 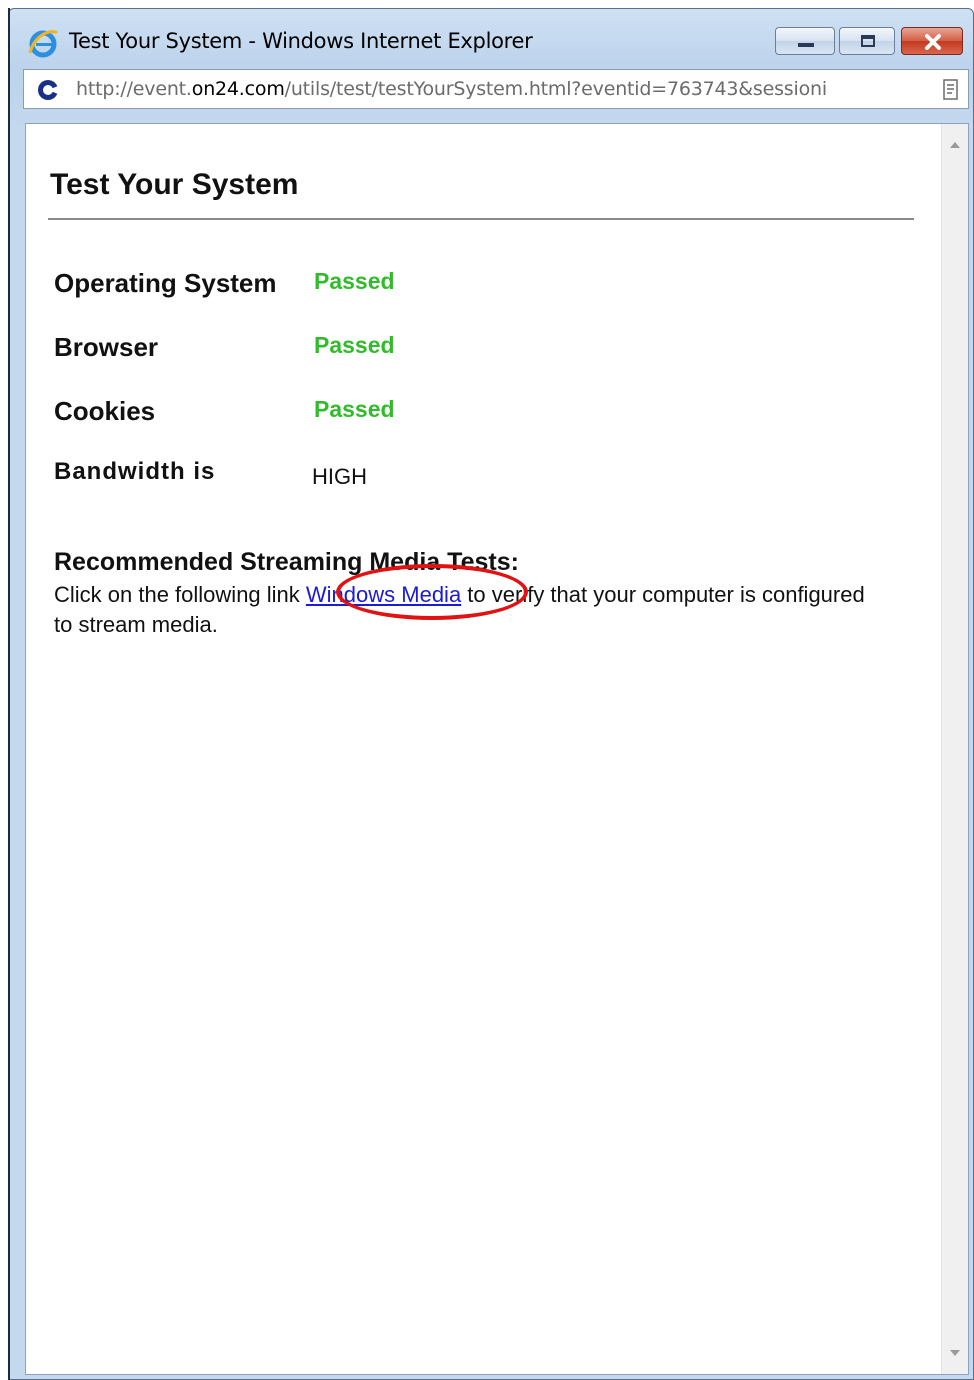 I want to click on scroll-up-arrow-icon, so click(x=955, y=145).